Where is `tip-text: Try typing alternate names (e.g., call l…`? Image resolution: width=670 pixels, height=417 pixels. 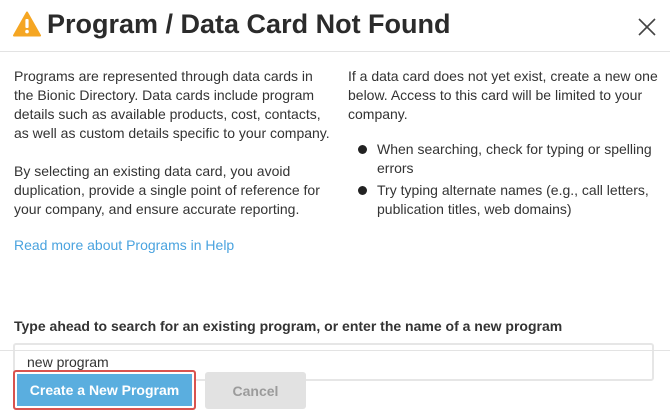 tip-text: Try typing alternate names (e.g., call l… is located at coordinates (513, 199).